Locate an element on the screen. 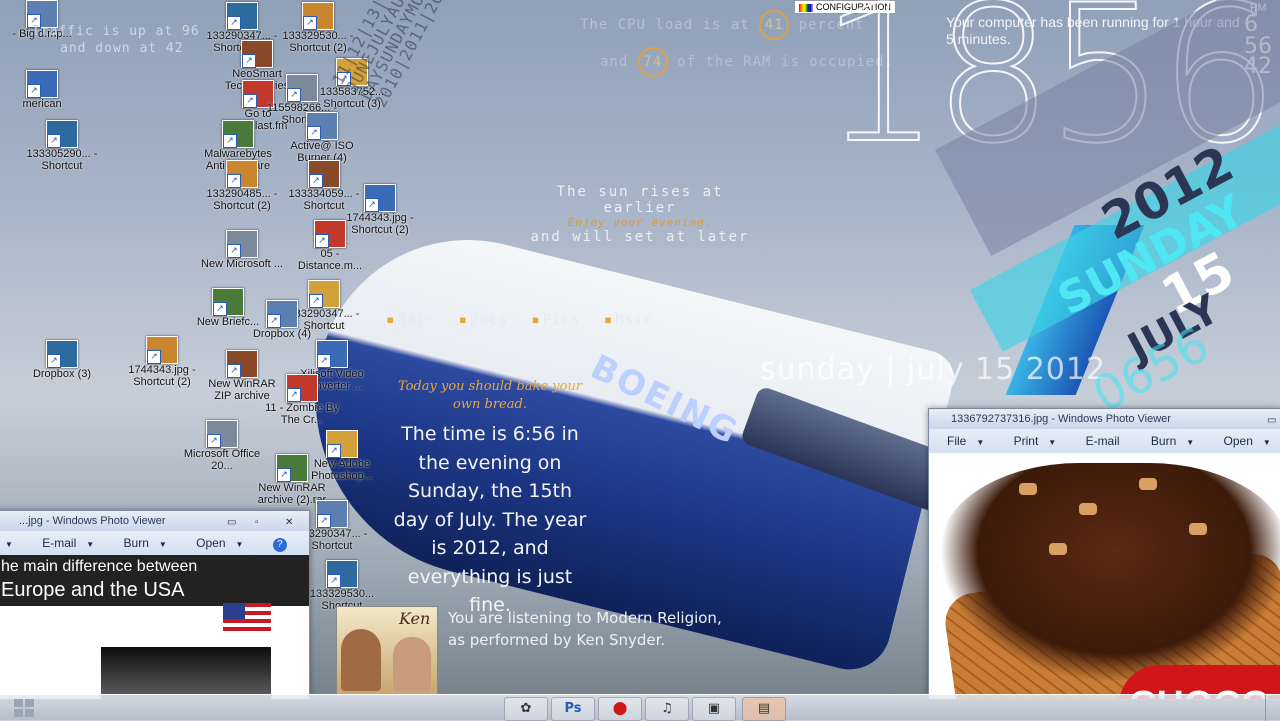 Image resolution: width=1280 pixels, height=721 pixels. album-art: Ken is located at coordinates (387, 651).